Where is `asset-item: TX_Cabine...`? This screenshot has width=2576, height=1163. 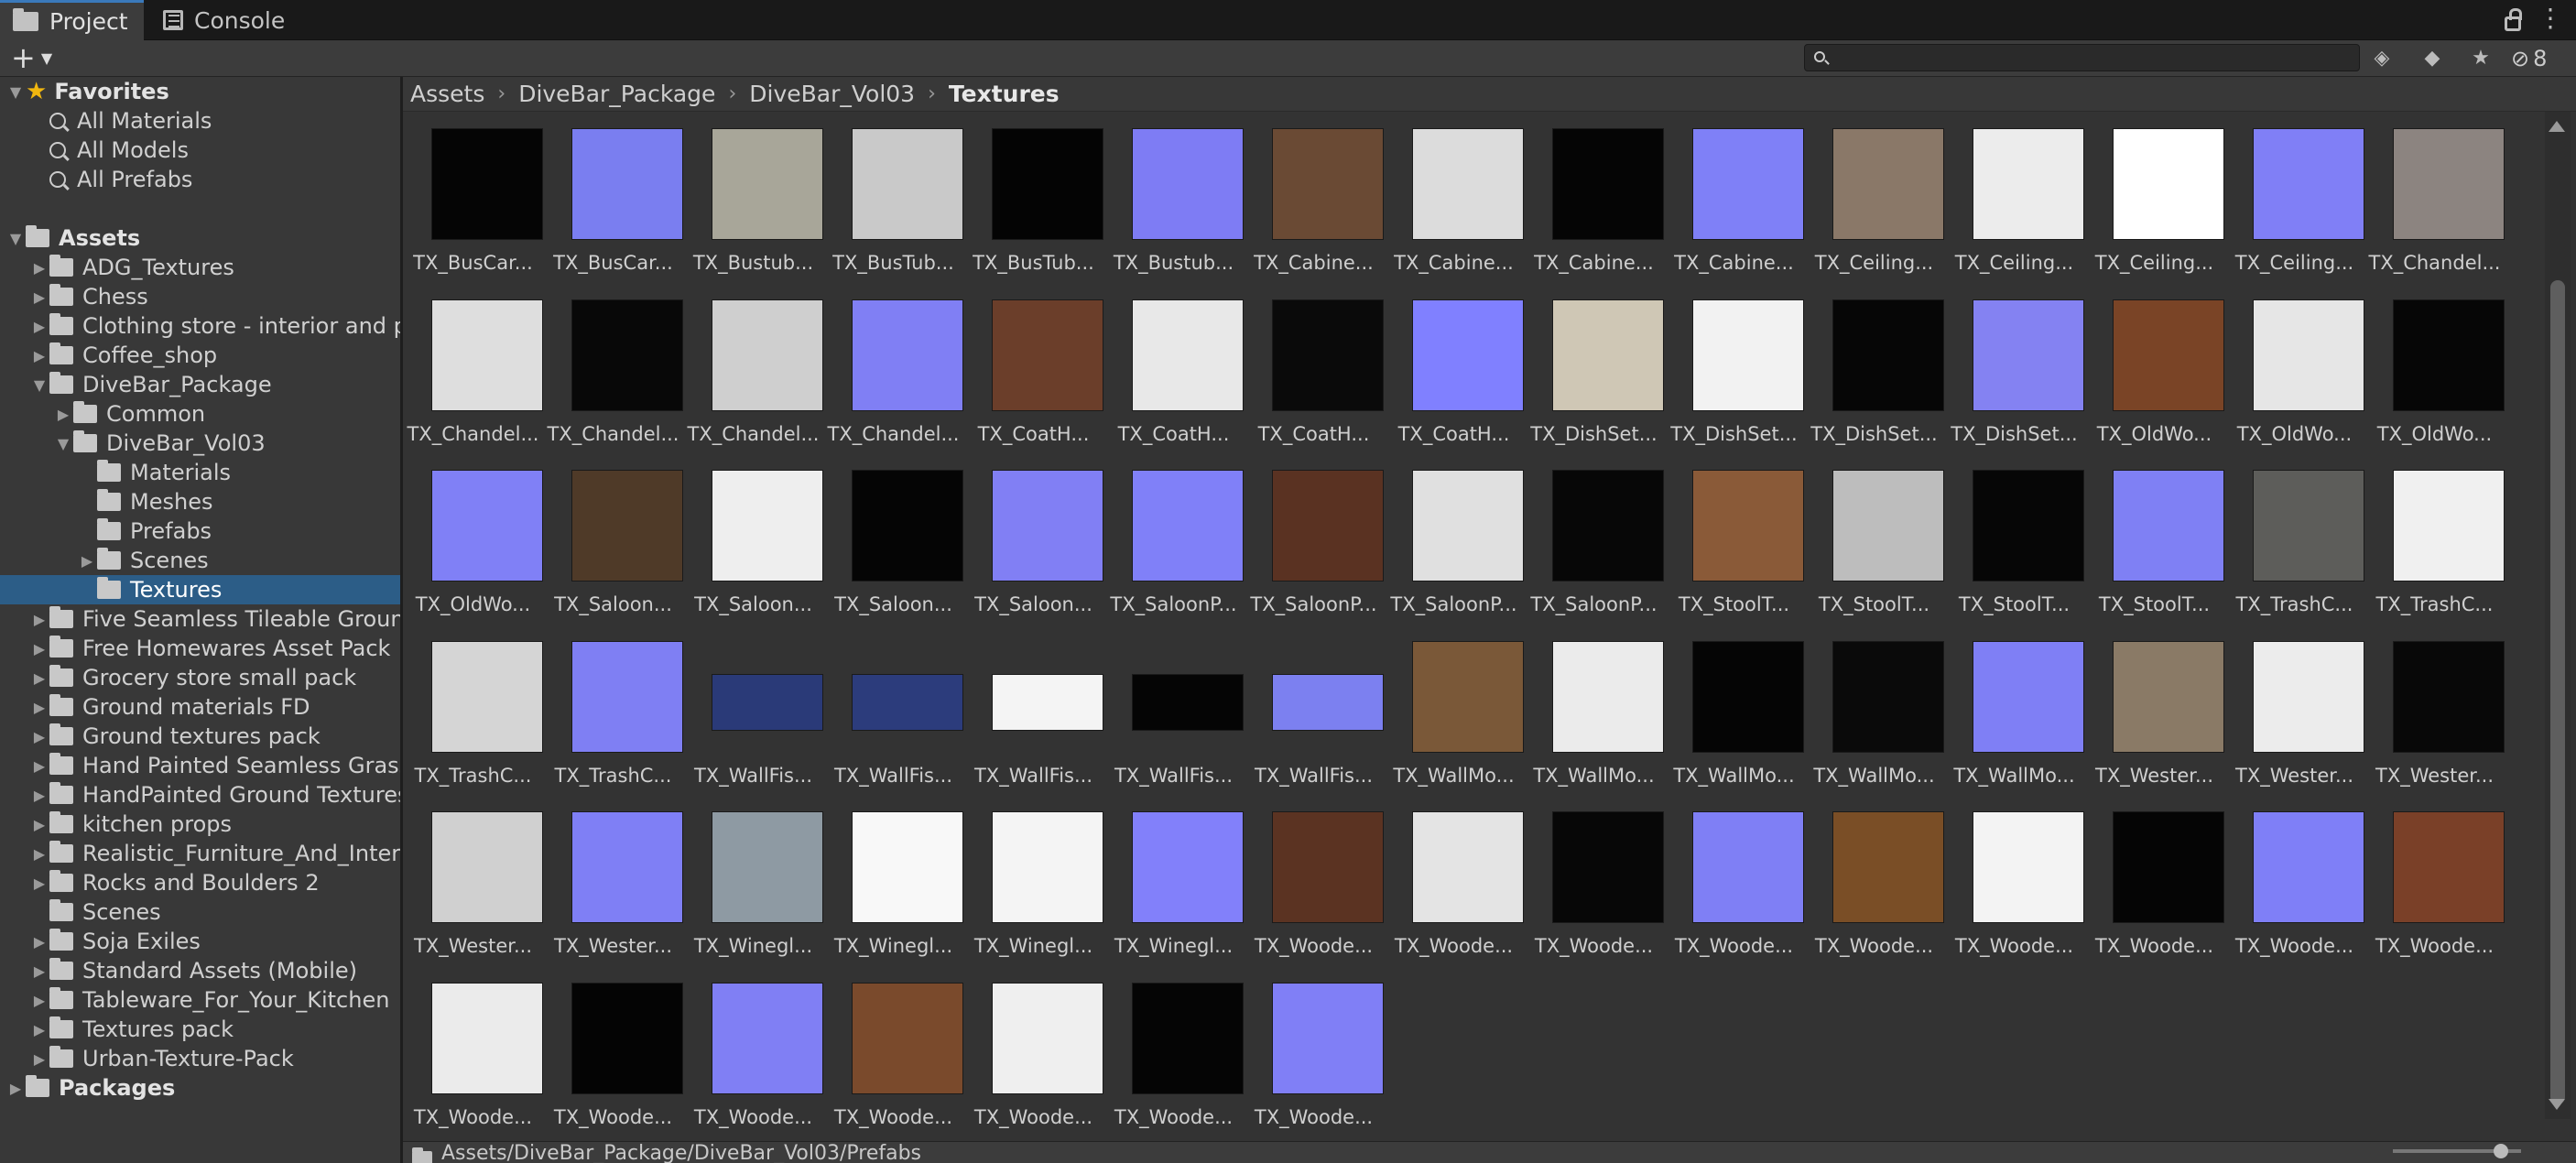 asset-item: TX_Cabine... is located at coordinates (1314, 201).